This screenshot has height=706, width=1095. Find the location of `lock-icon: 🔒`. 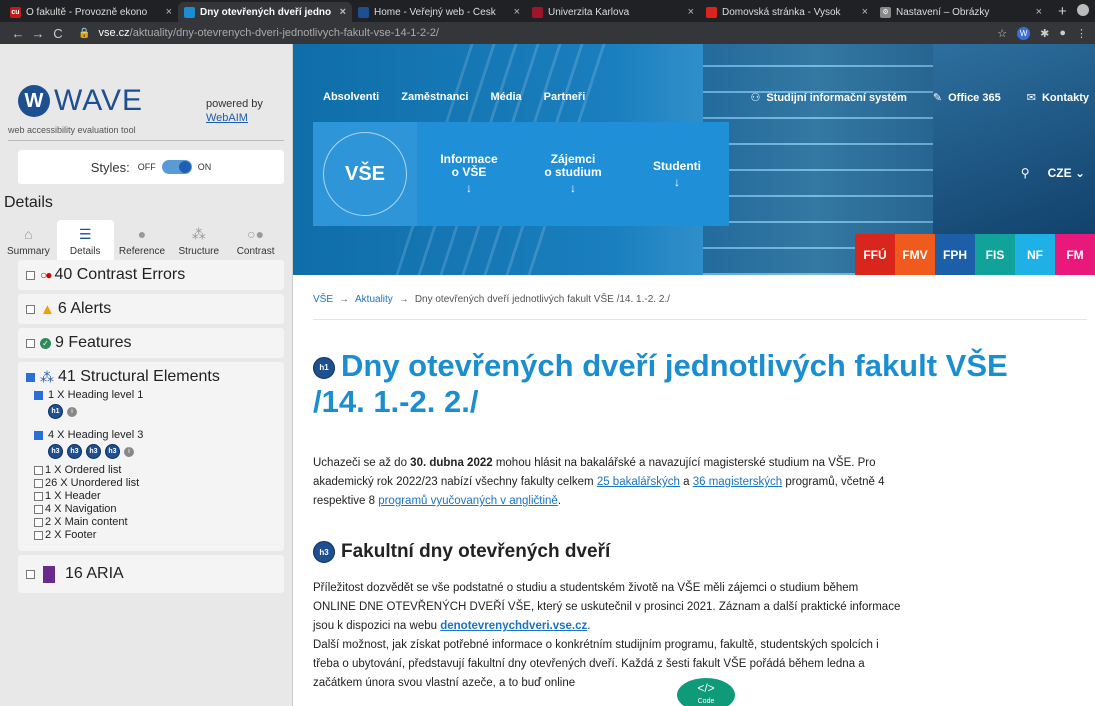

lock-icon: 🔒 is located at coordinates (84, 33).